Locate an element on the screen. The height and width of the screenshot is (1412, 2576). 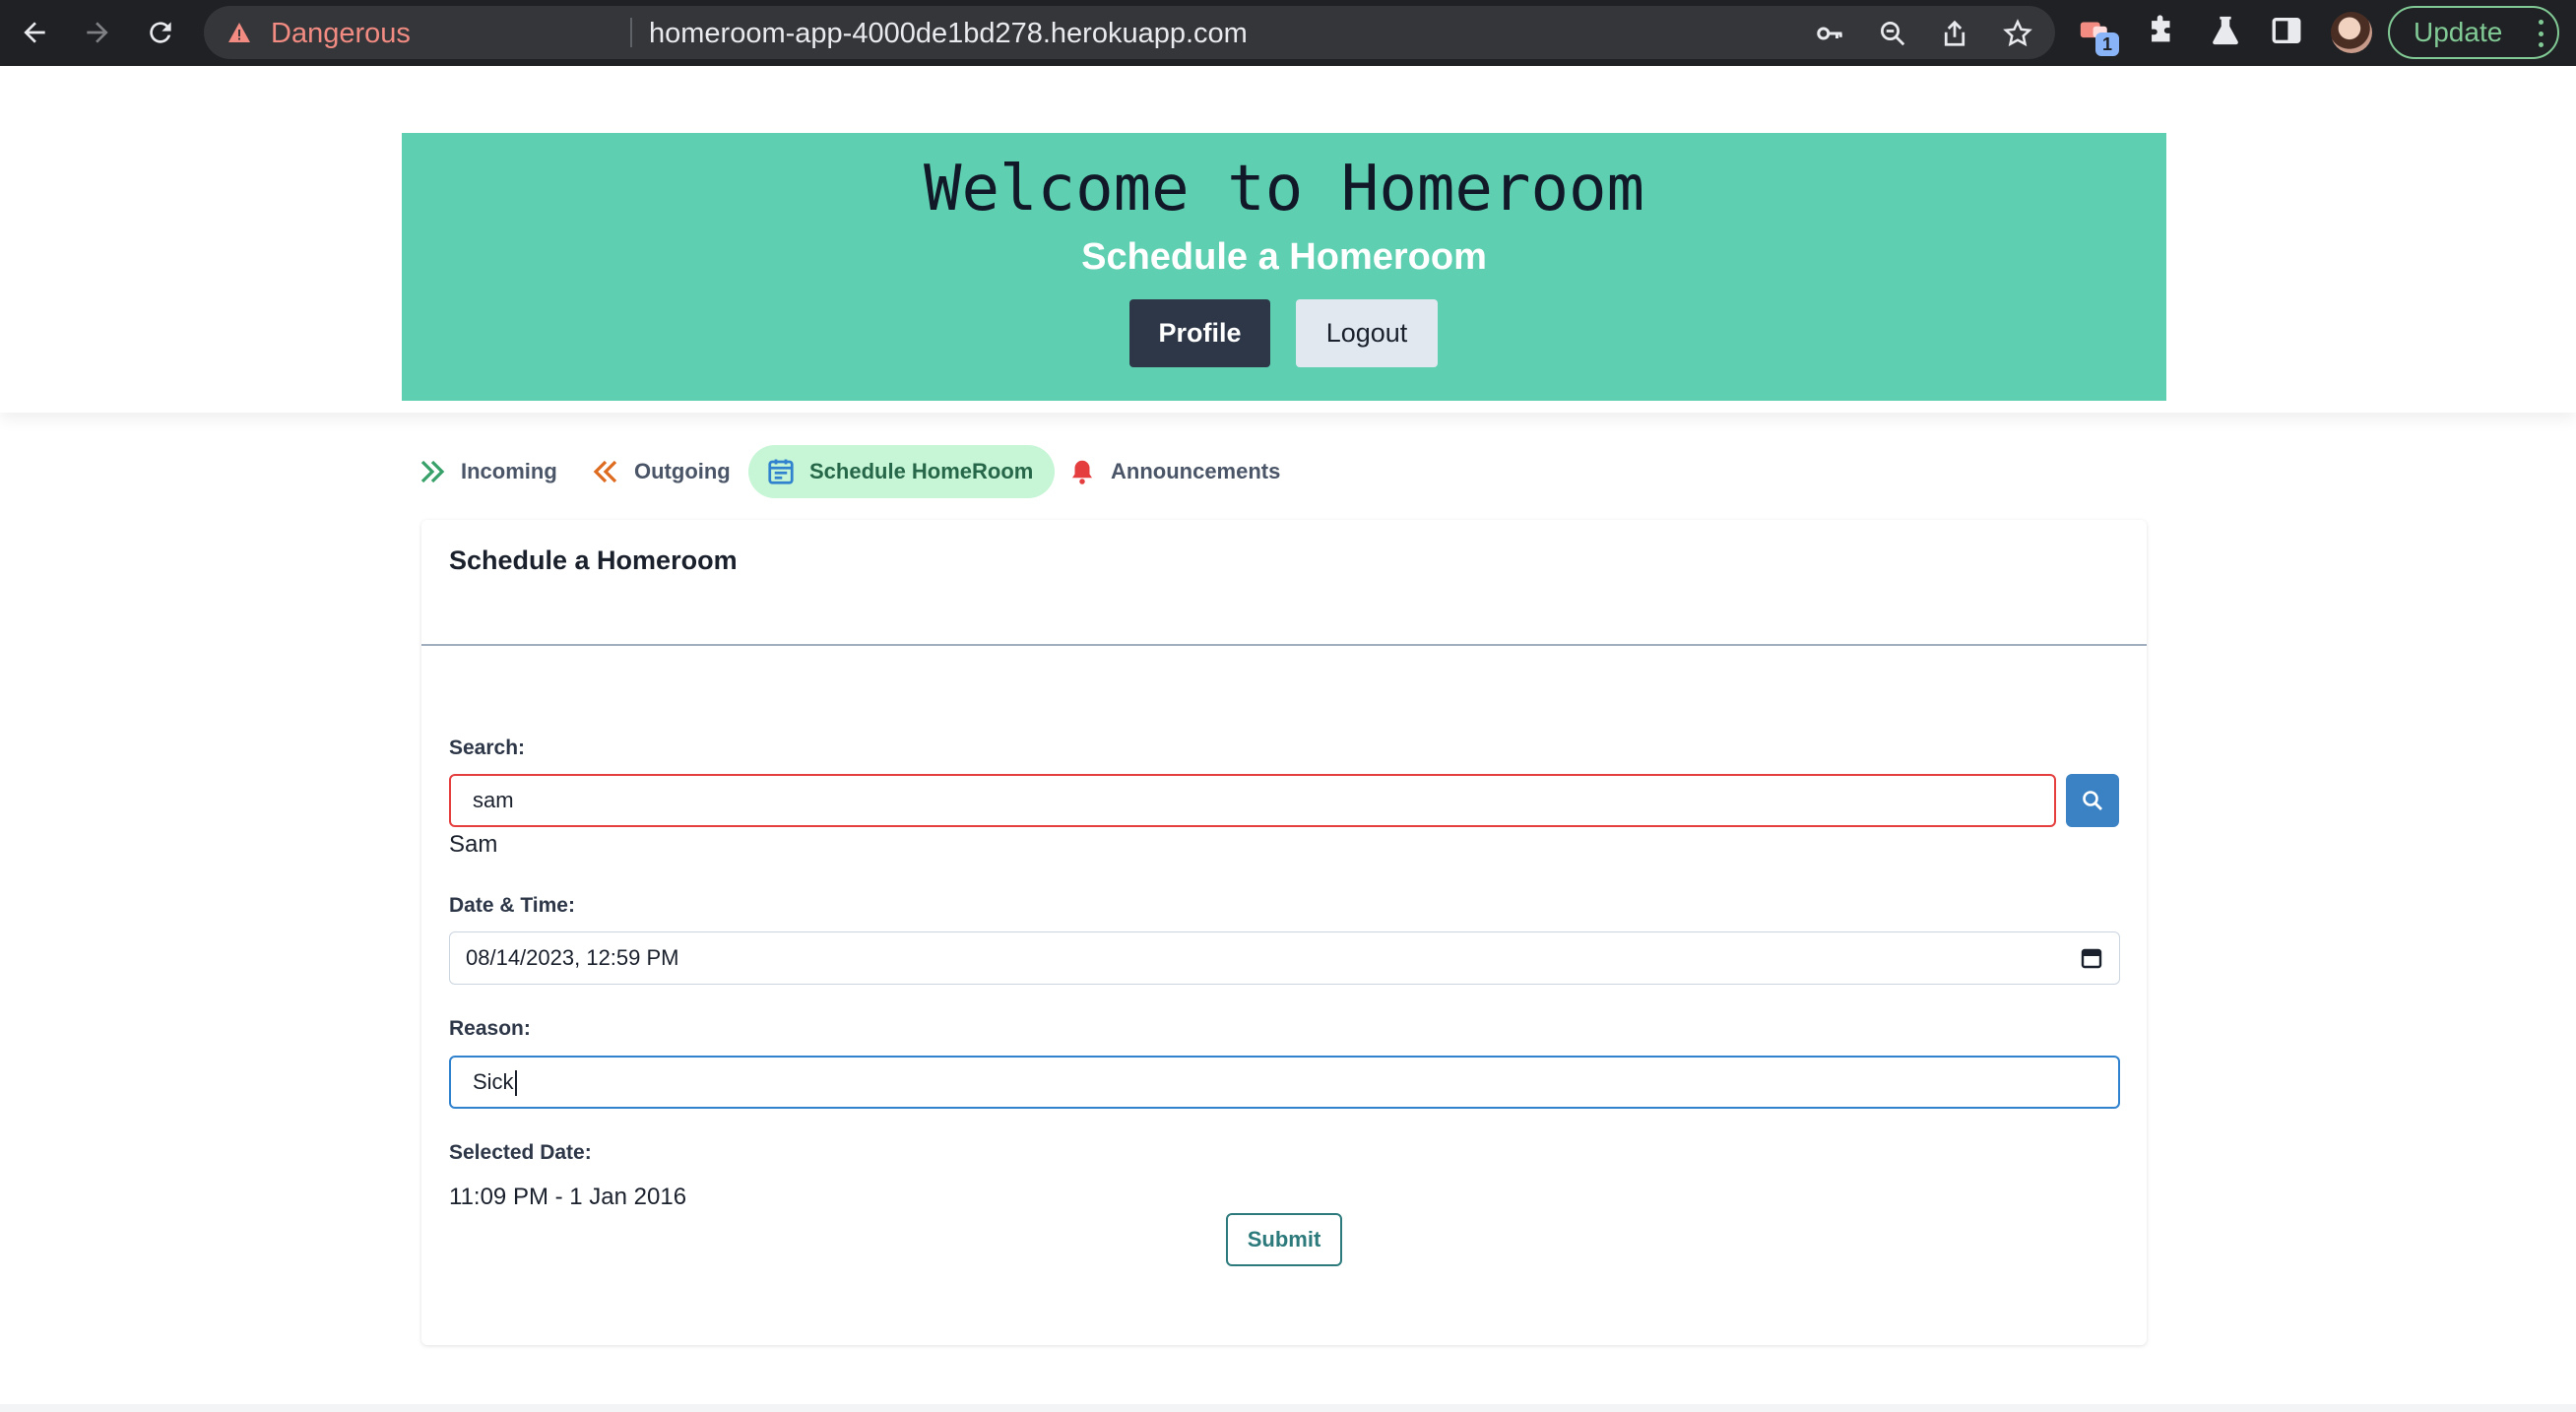
search-button is located at coordinates (2092, 800).